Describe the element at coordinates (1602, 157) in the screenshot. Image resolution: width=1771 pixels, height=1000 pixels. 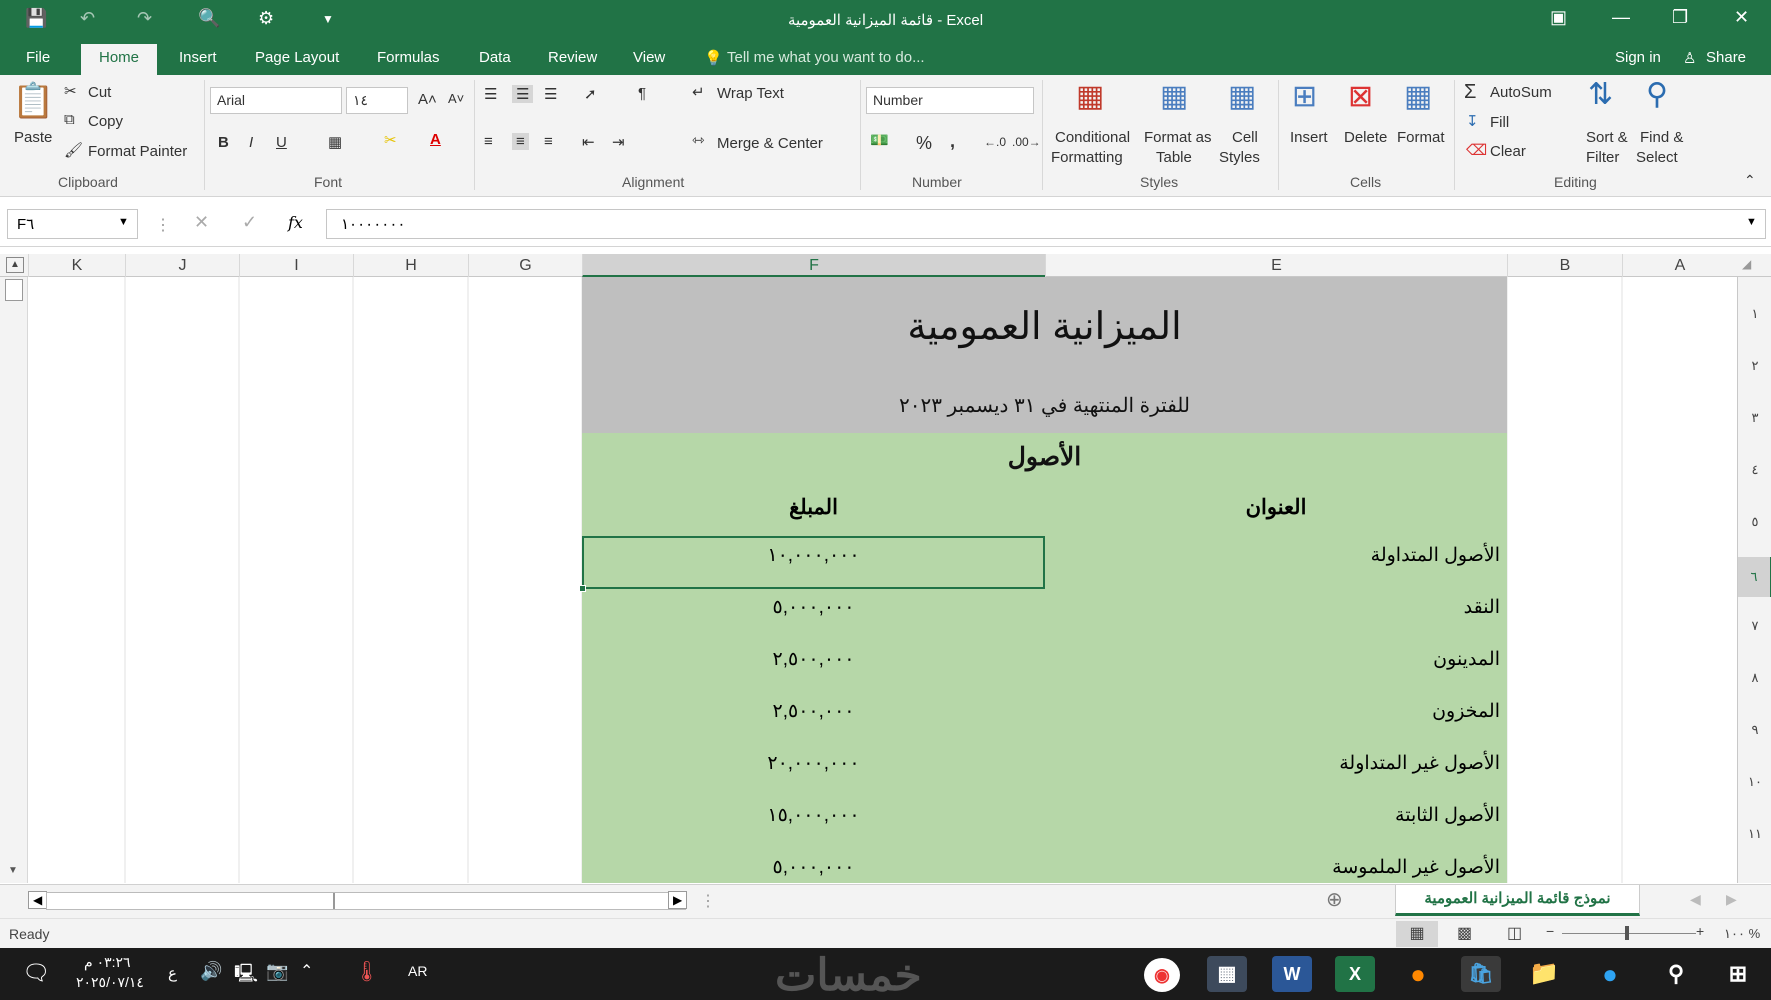
I see `sort-filter-label: Filter` at that location.